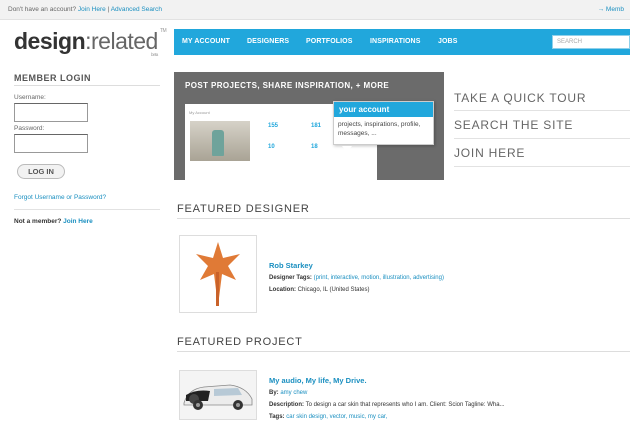 Image resolution: width=630 pixels, height=430 pixels. I want to click on project-author-row: By: amy chew, so click(288, 393).